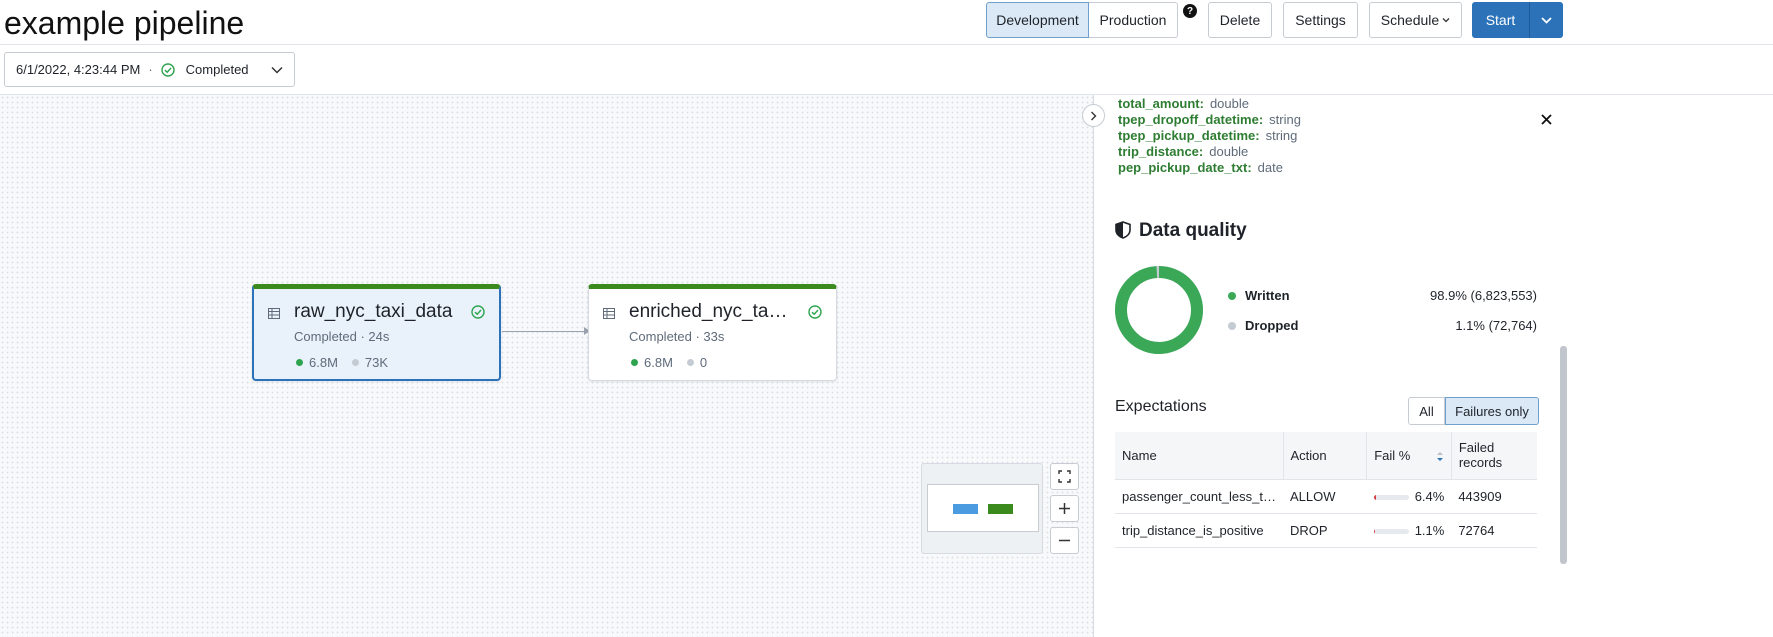 This screenshot has height=637, width=1773. Describe the element at coordinates (1429, 530) in the screenshot. I see `fail-percent: 1.1%` at that location.